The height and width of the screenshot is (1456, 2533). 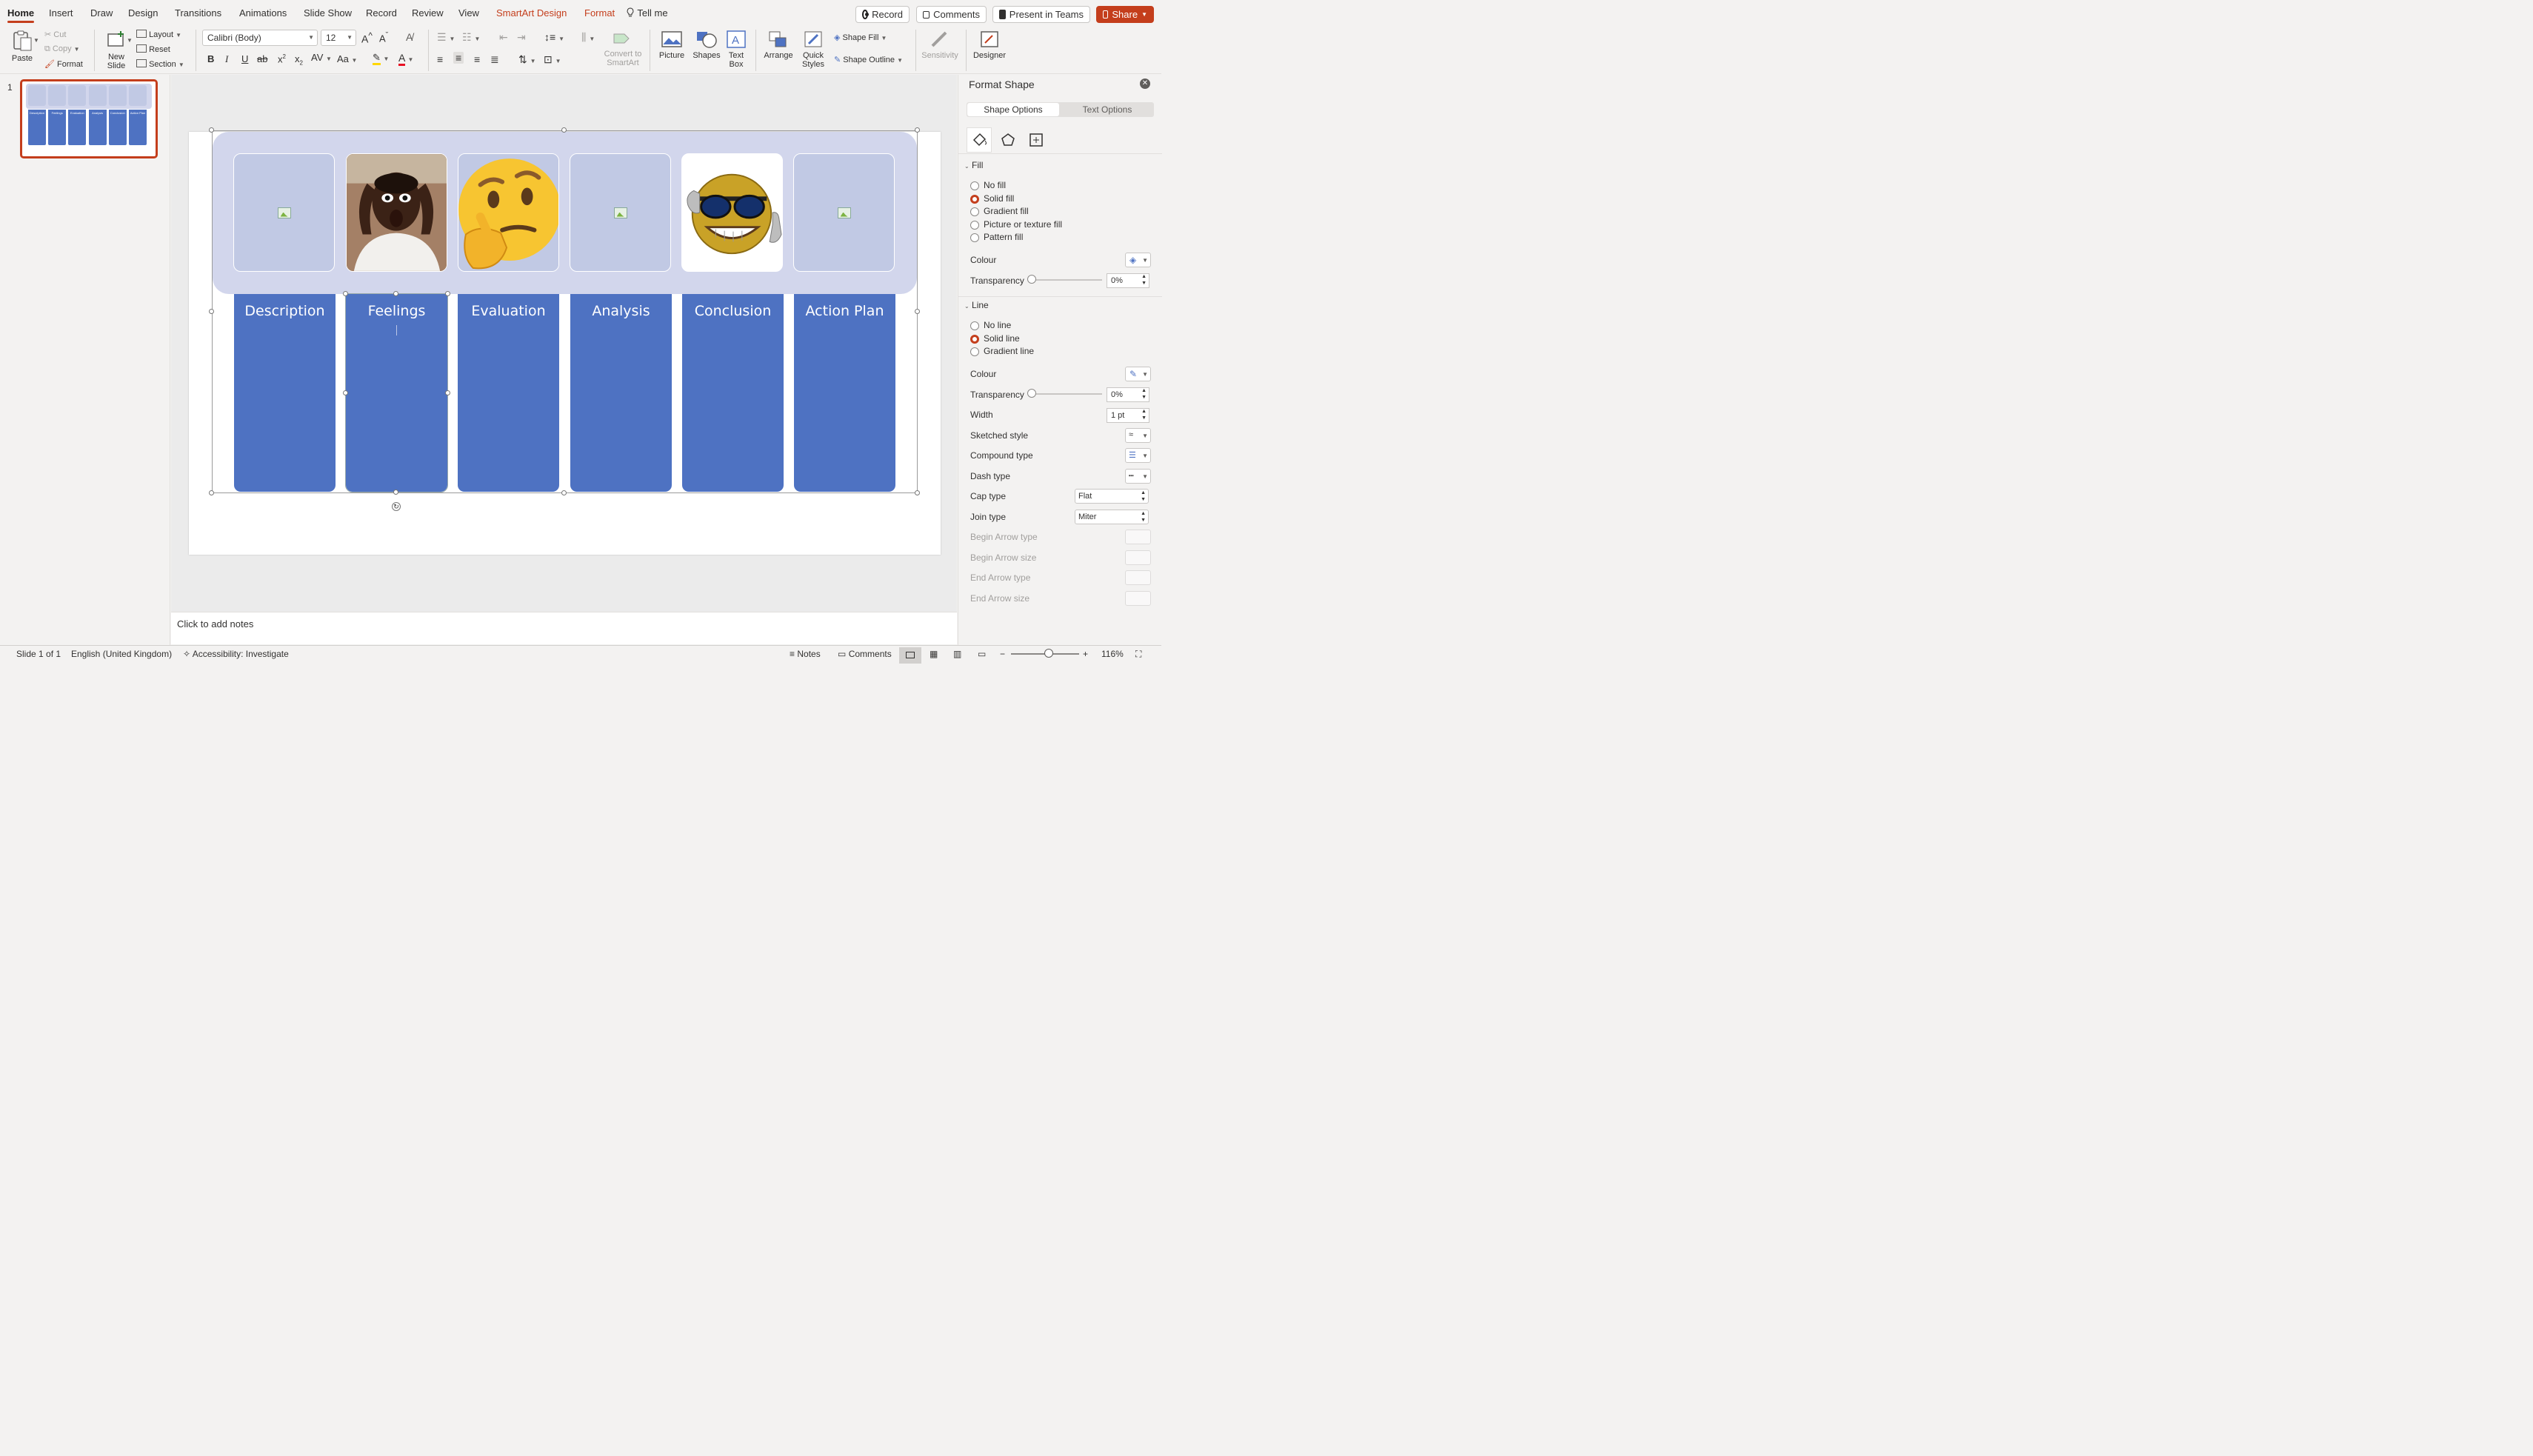 What do you see at coordinates (521, 37) in the screenshot?
I see `increase-indent-icon: ⇥` at bounding box center [521, 37].